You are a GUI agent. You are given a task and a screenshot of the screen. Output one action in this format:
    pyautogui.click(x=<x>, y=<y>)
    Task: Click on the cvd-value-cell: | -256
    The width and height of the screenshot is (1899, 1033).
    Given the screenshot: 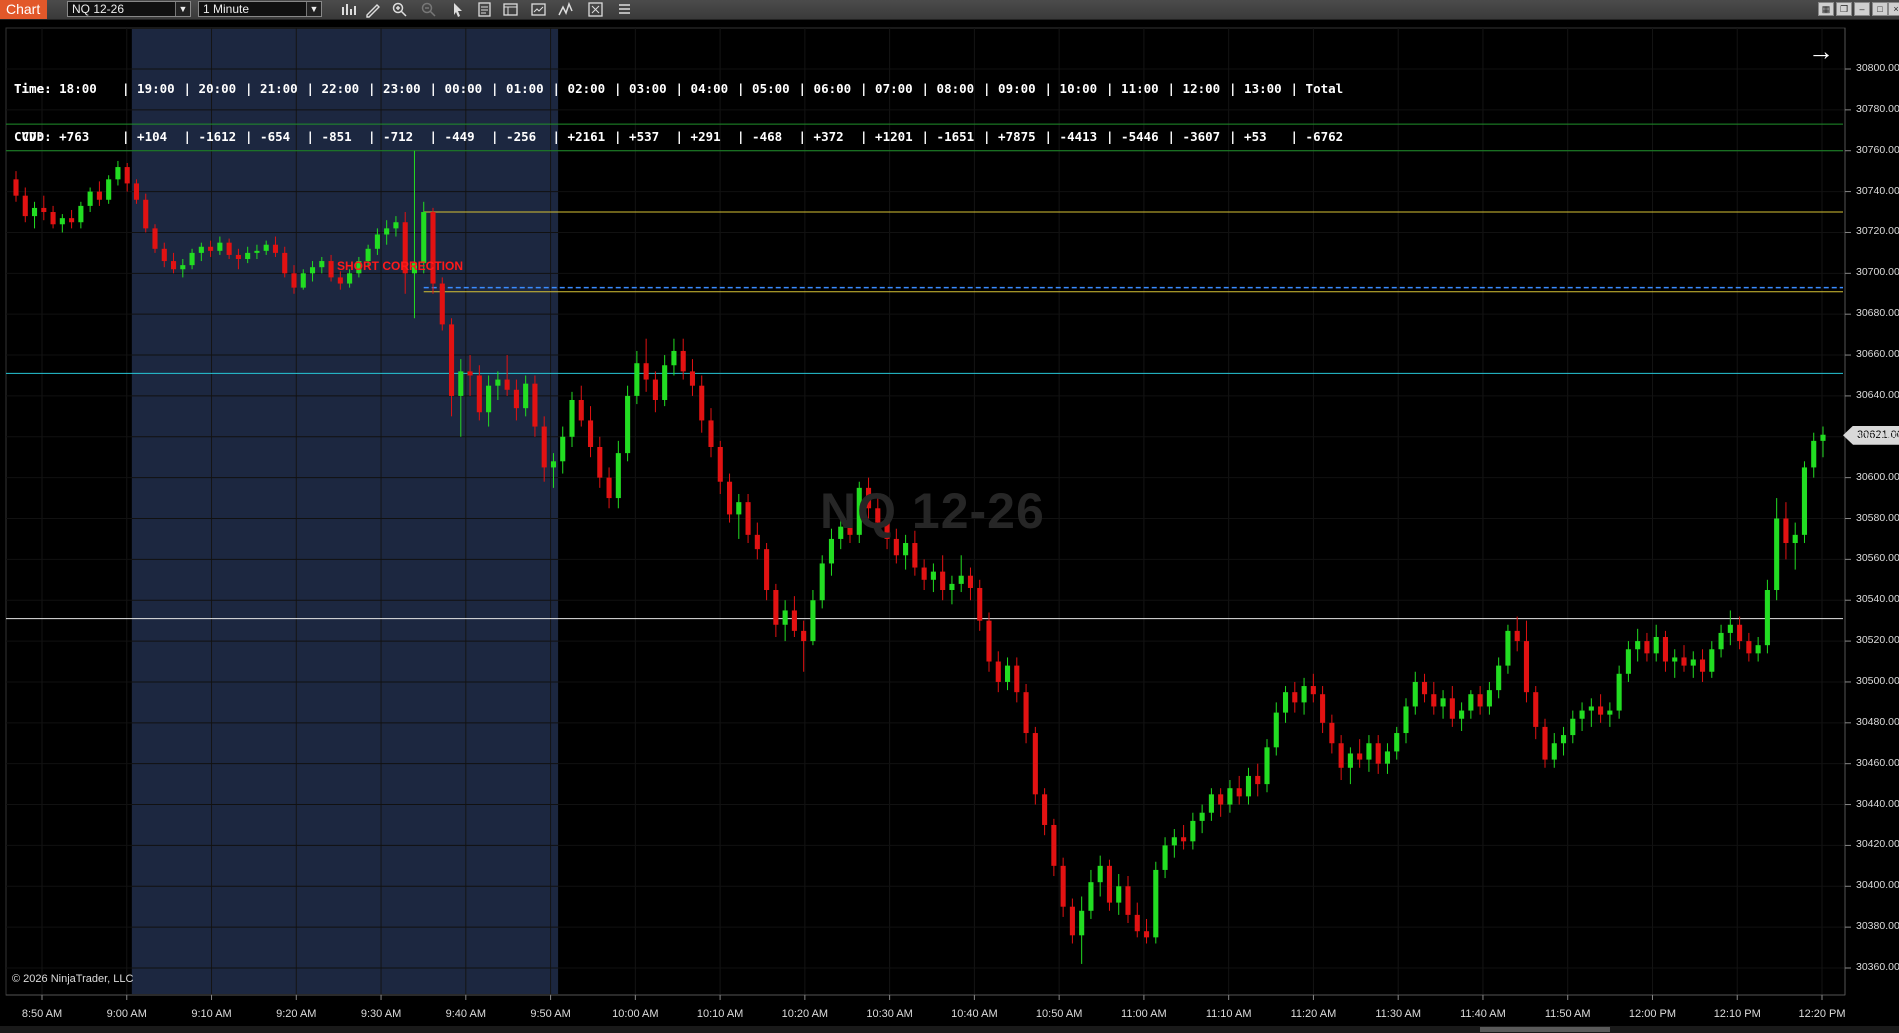 What is the action you would take?
    pyautogui.click(x=514, y=136)
    